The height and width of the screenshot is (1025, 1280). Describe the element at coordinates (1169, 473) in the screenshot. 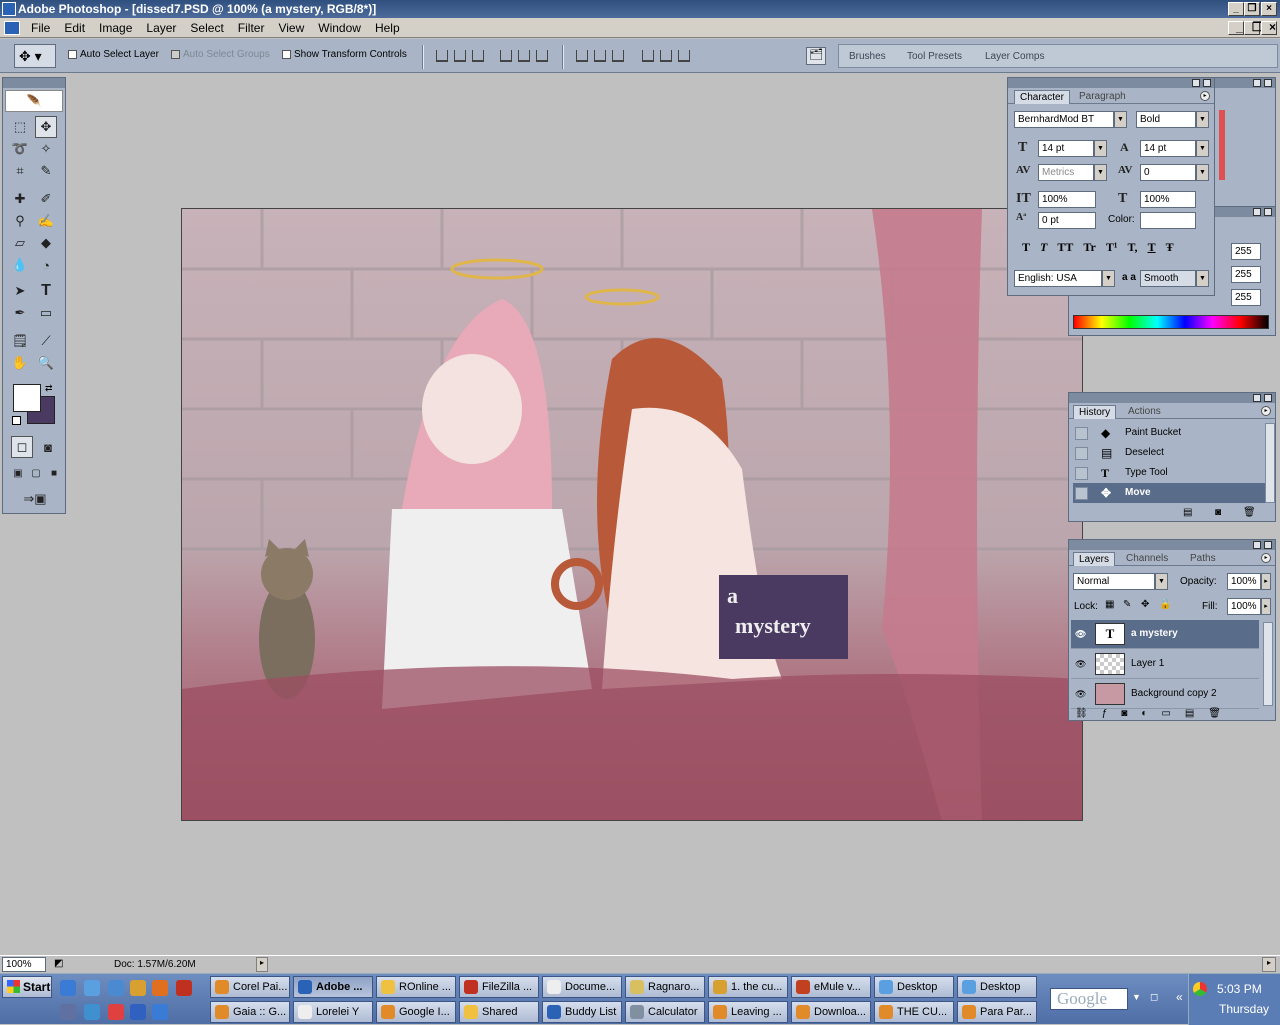

I see `history-state: T Type Tool` at that location.